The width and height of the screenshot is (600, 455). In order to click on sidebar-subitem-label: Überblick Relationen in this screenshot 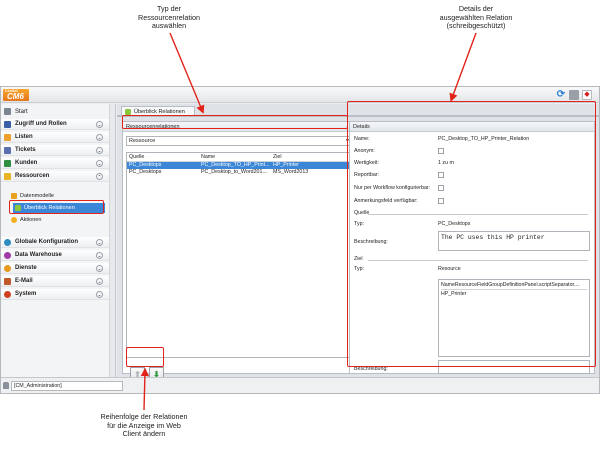, I will do `click(49, 208)`.